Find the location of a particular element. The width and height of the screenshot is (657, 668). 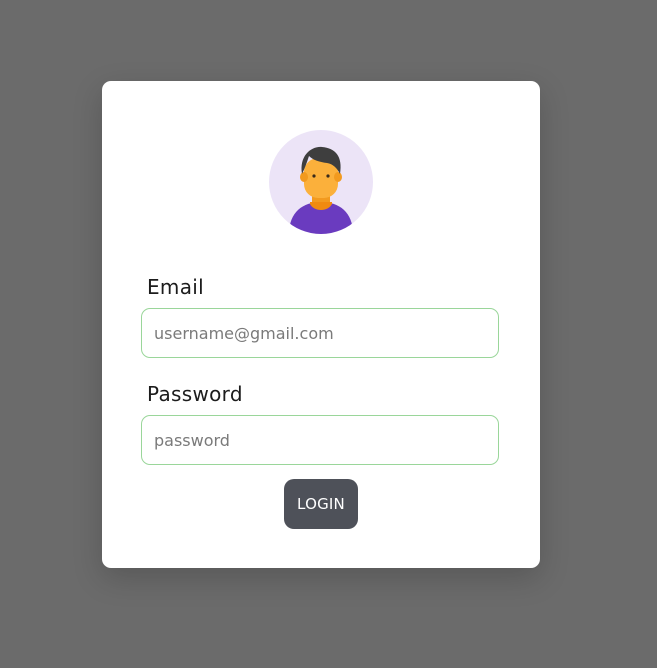

email-label: Email is located at coordinates (175, 287).